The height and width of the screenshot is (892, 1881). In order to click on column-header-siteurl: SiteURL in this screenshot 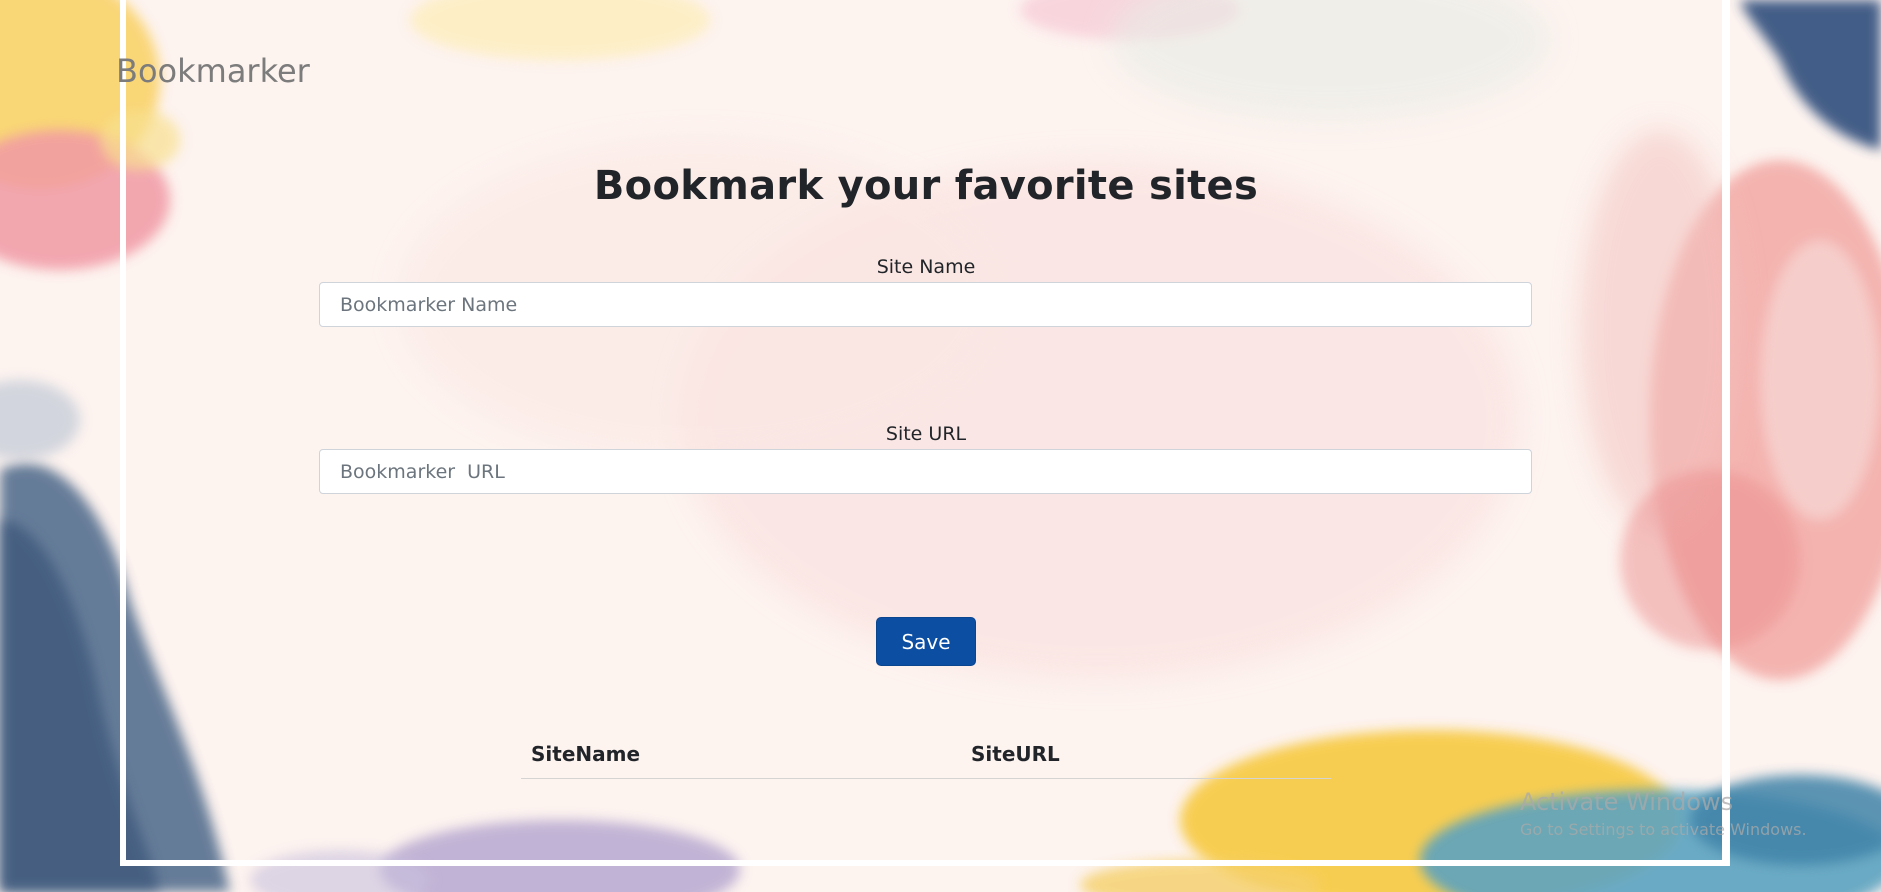, I will do `click(1015, 754)`.